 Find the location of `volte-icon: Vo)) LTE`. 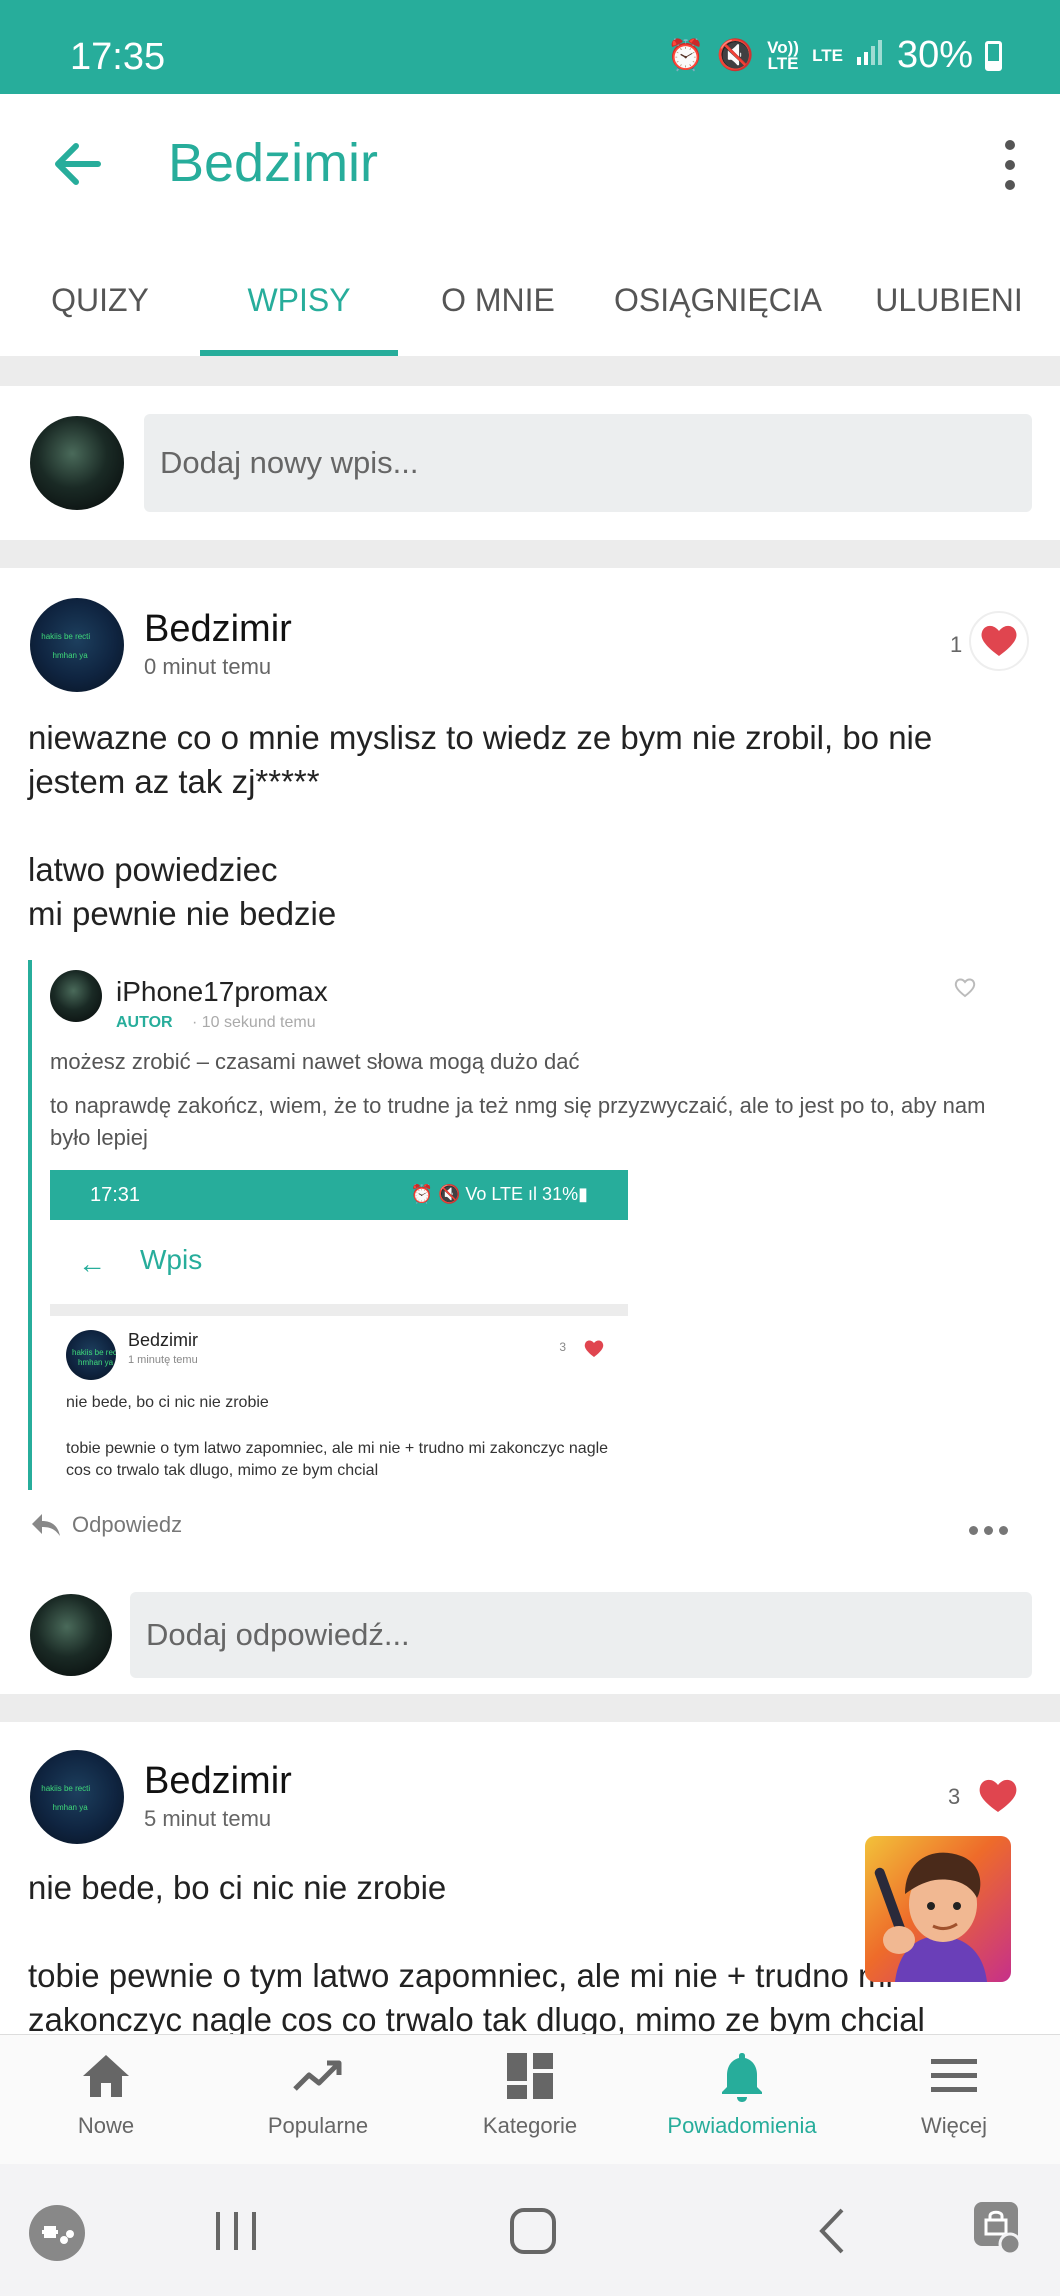

volte-icon: Vo)) LTE is located at coordinates (783, 55).